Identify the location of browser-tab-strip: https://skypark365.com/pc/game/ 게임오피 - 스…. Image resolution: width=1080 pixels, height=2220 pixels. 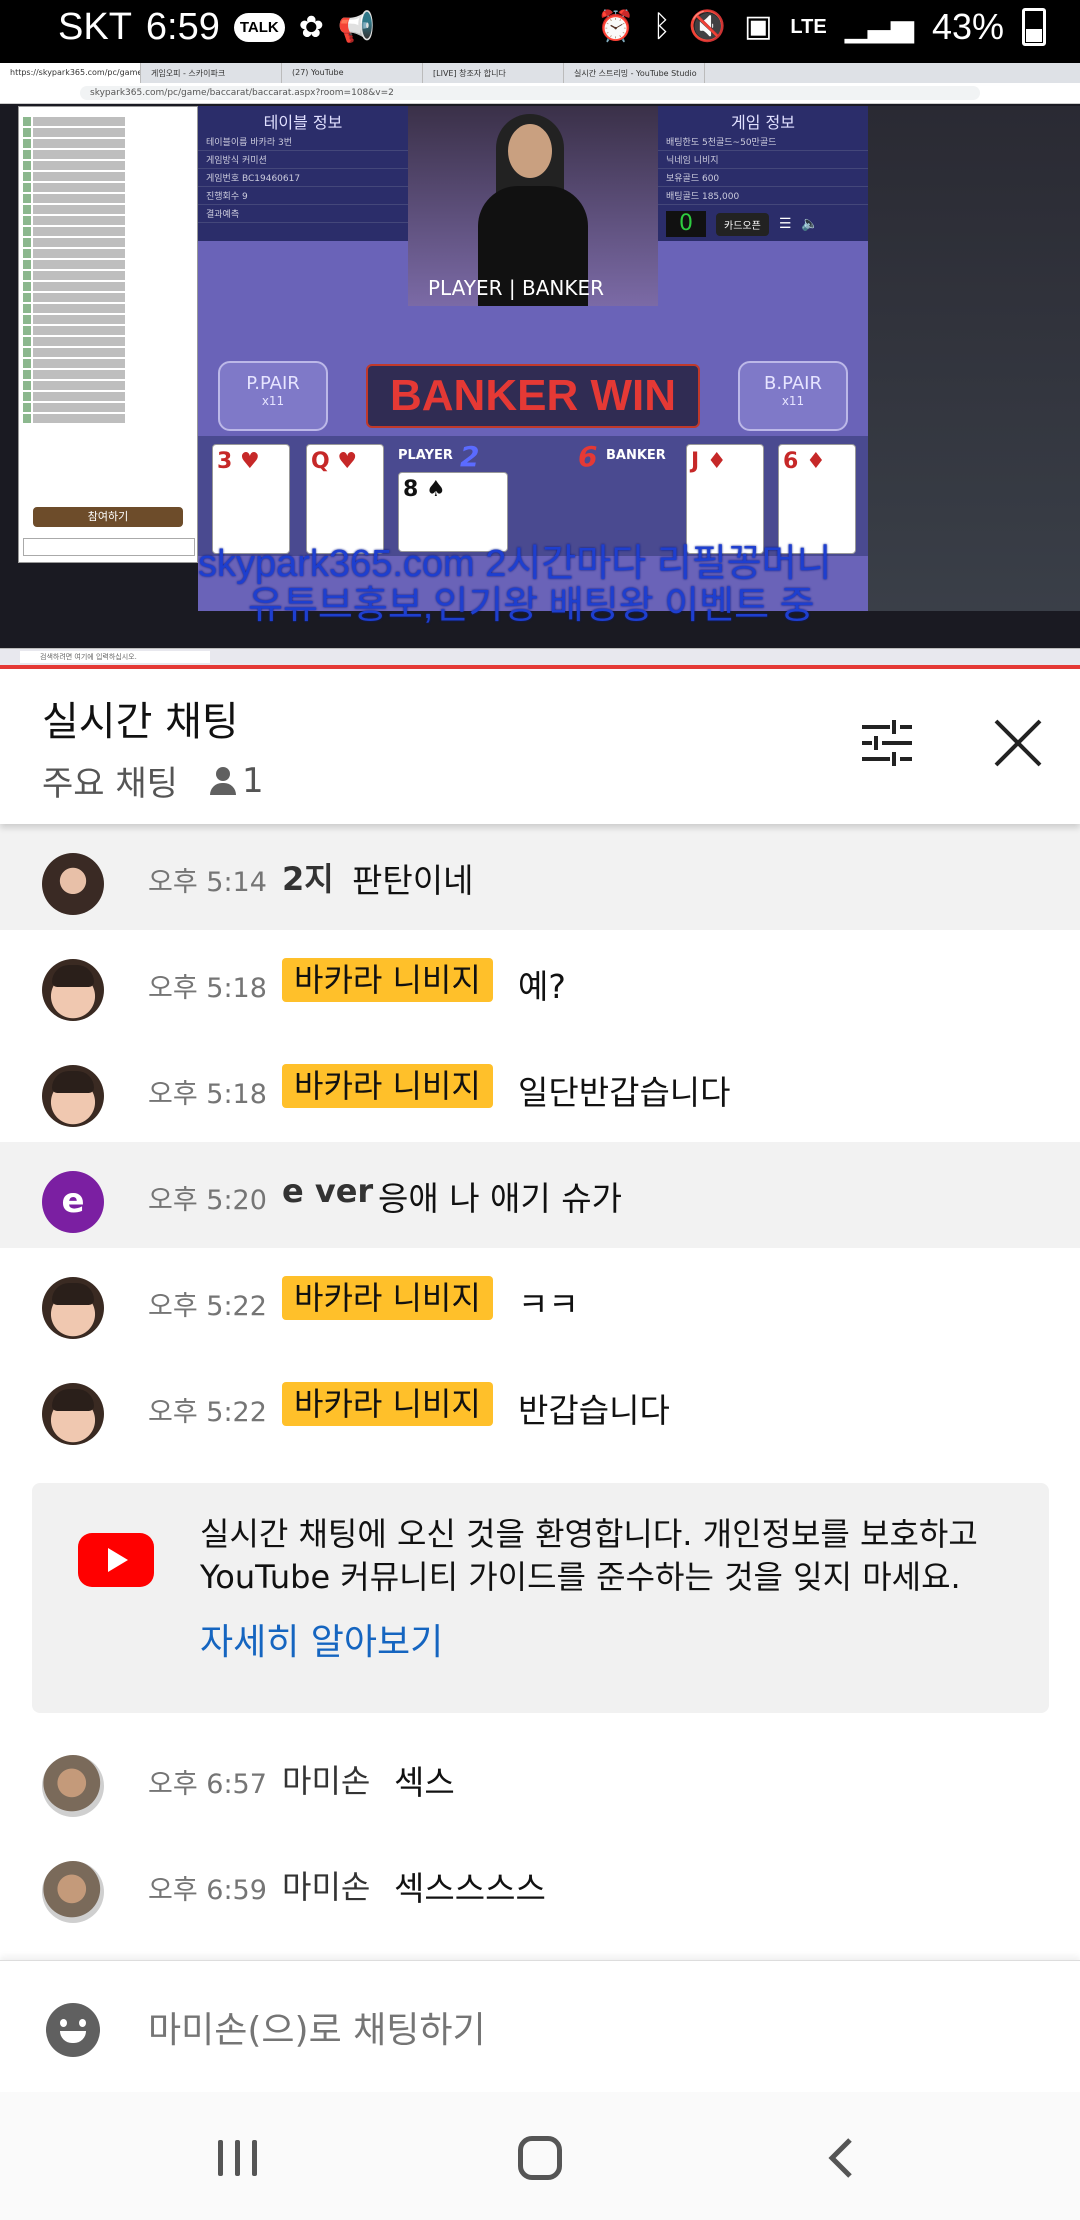
(540, 73).